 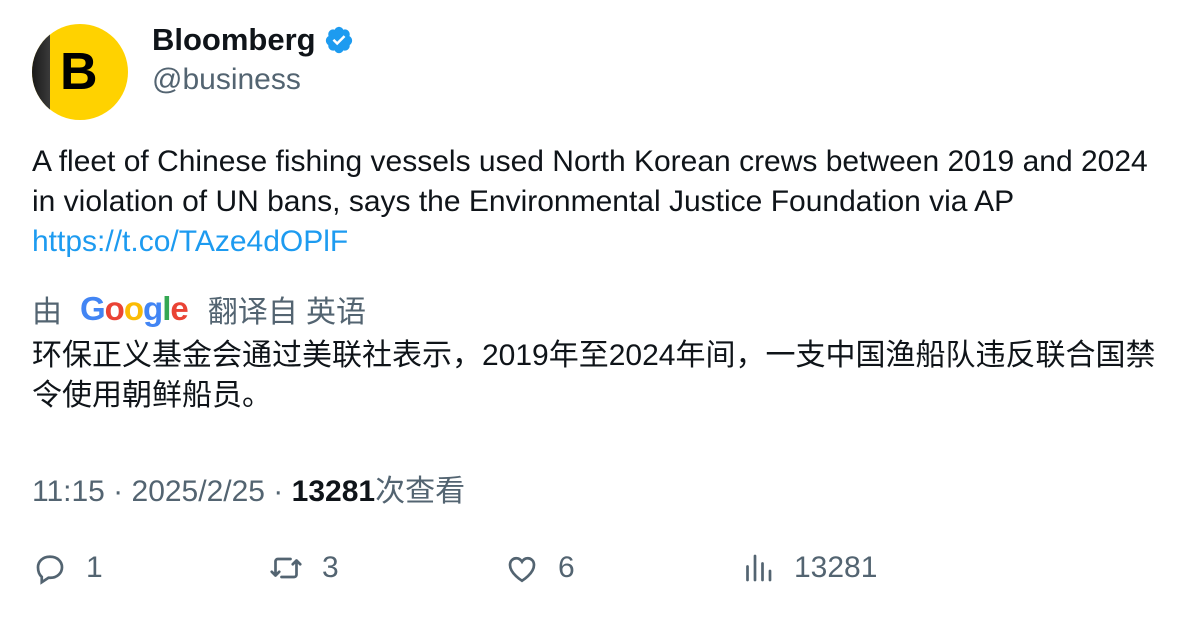 I want to click on tweet-link: https://t.co/TAze4dOPlF, so click(x=602, y=242).